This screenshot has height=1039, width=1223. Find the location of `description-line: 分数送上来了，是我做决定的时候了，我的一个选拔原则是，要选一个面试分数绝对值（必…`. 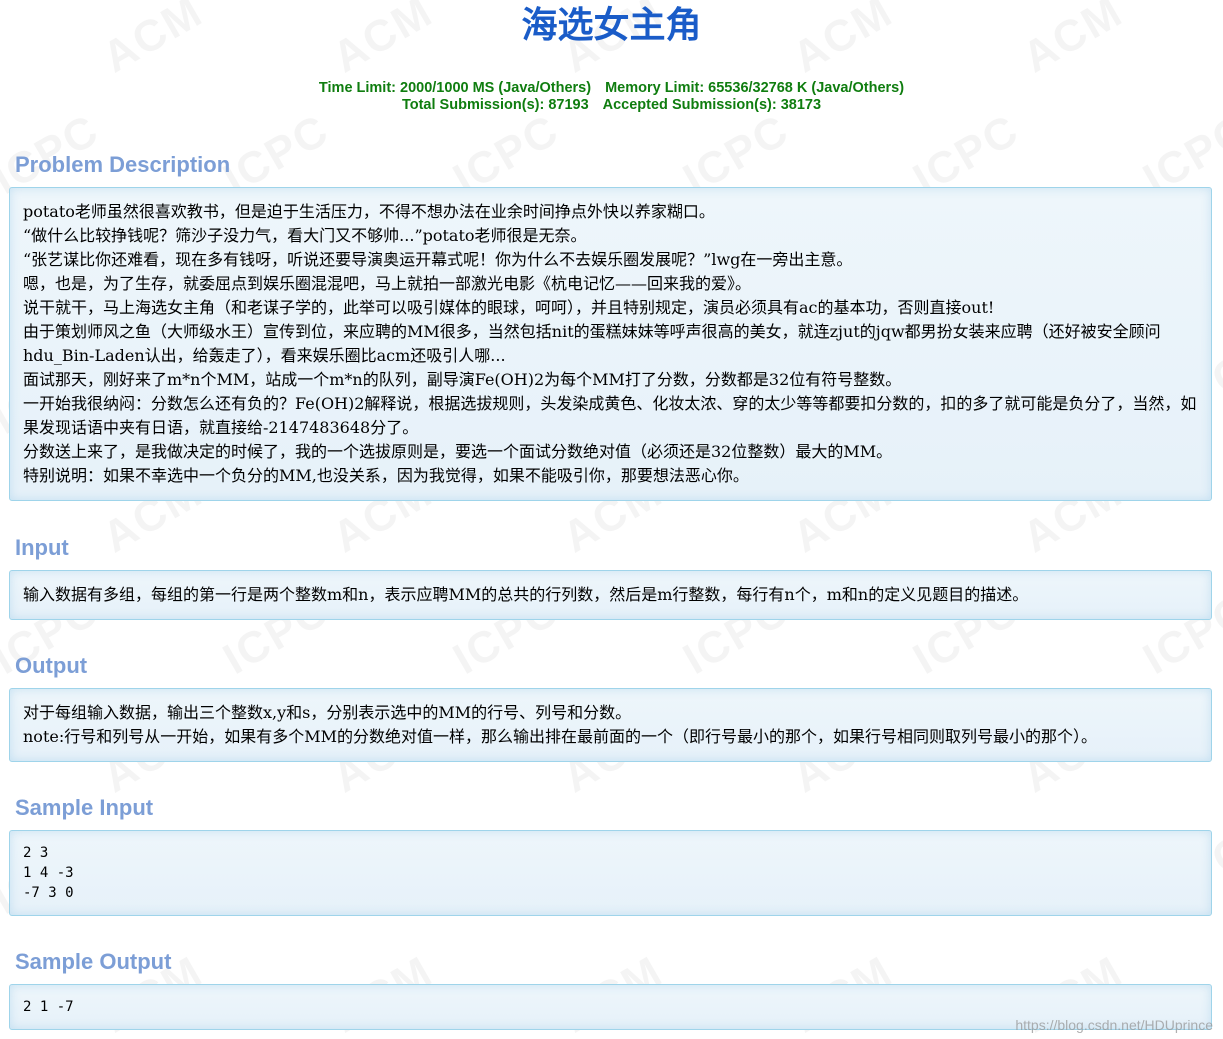

description-line: 分数送上来了，是我做决定的时候了，我的一个选拔原则是，要选一个面试分数绝对值（必… is located at coordinates (458, 451).